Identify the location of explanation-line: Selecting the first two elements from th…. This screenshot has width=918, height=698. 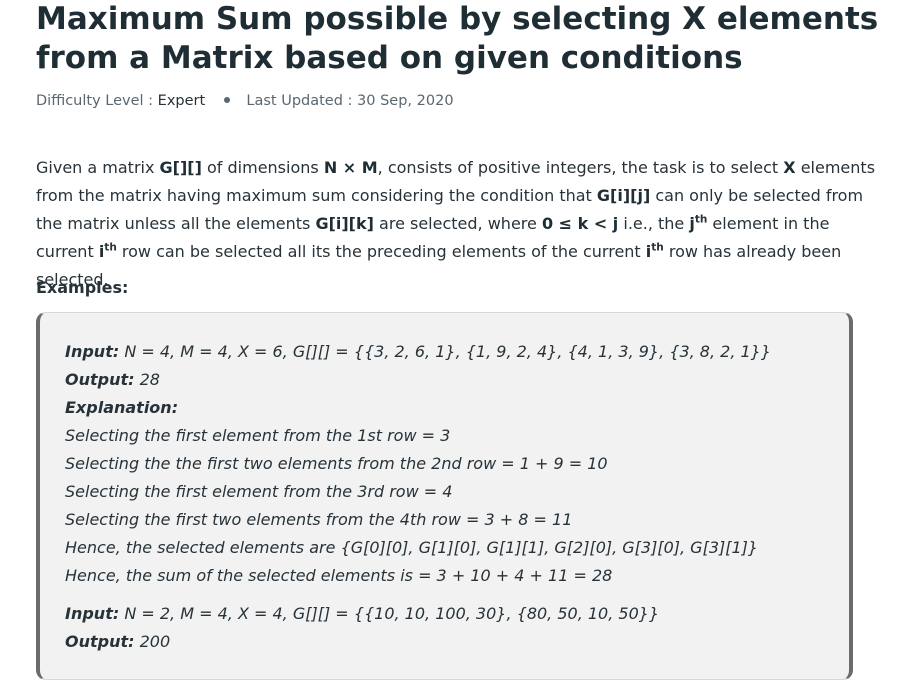
(319, 519).